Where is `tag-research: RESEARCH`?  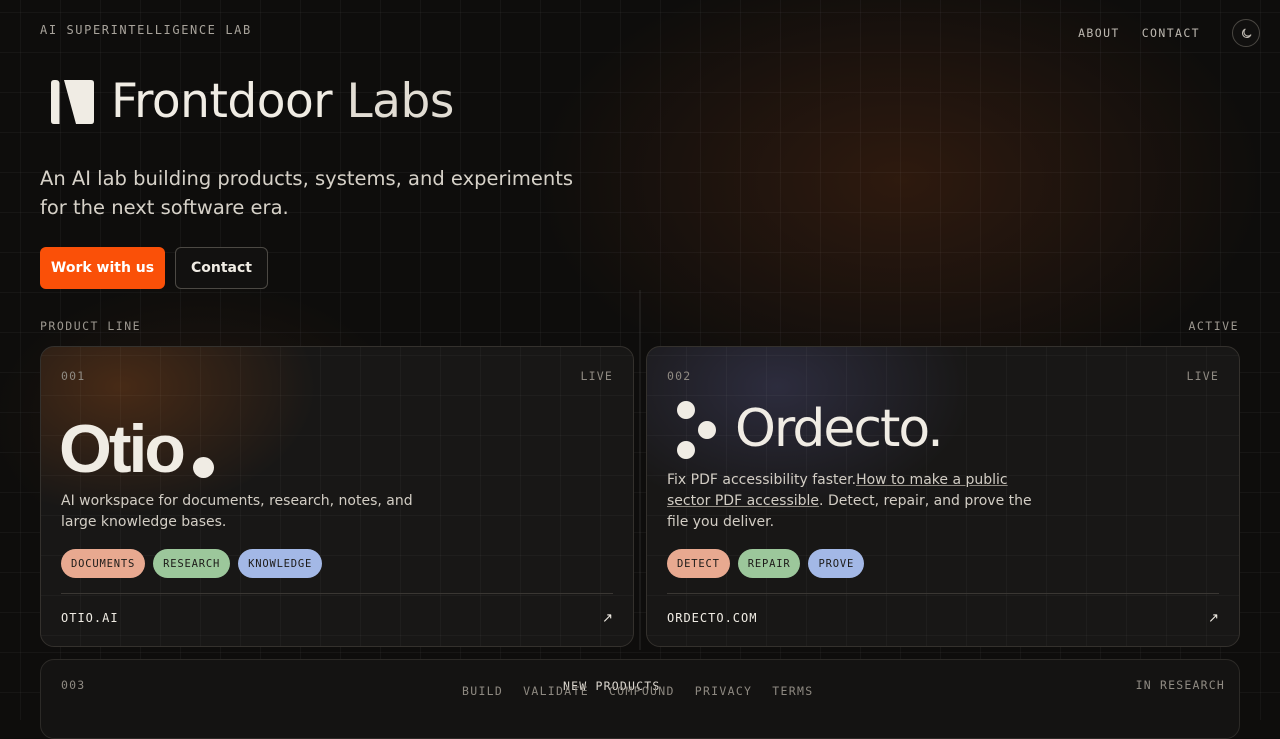
tag-research: RESEARCH is located at coordinates (192, 563).